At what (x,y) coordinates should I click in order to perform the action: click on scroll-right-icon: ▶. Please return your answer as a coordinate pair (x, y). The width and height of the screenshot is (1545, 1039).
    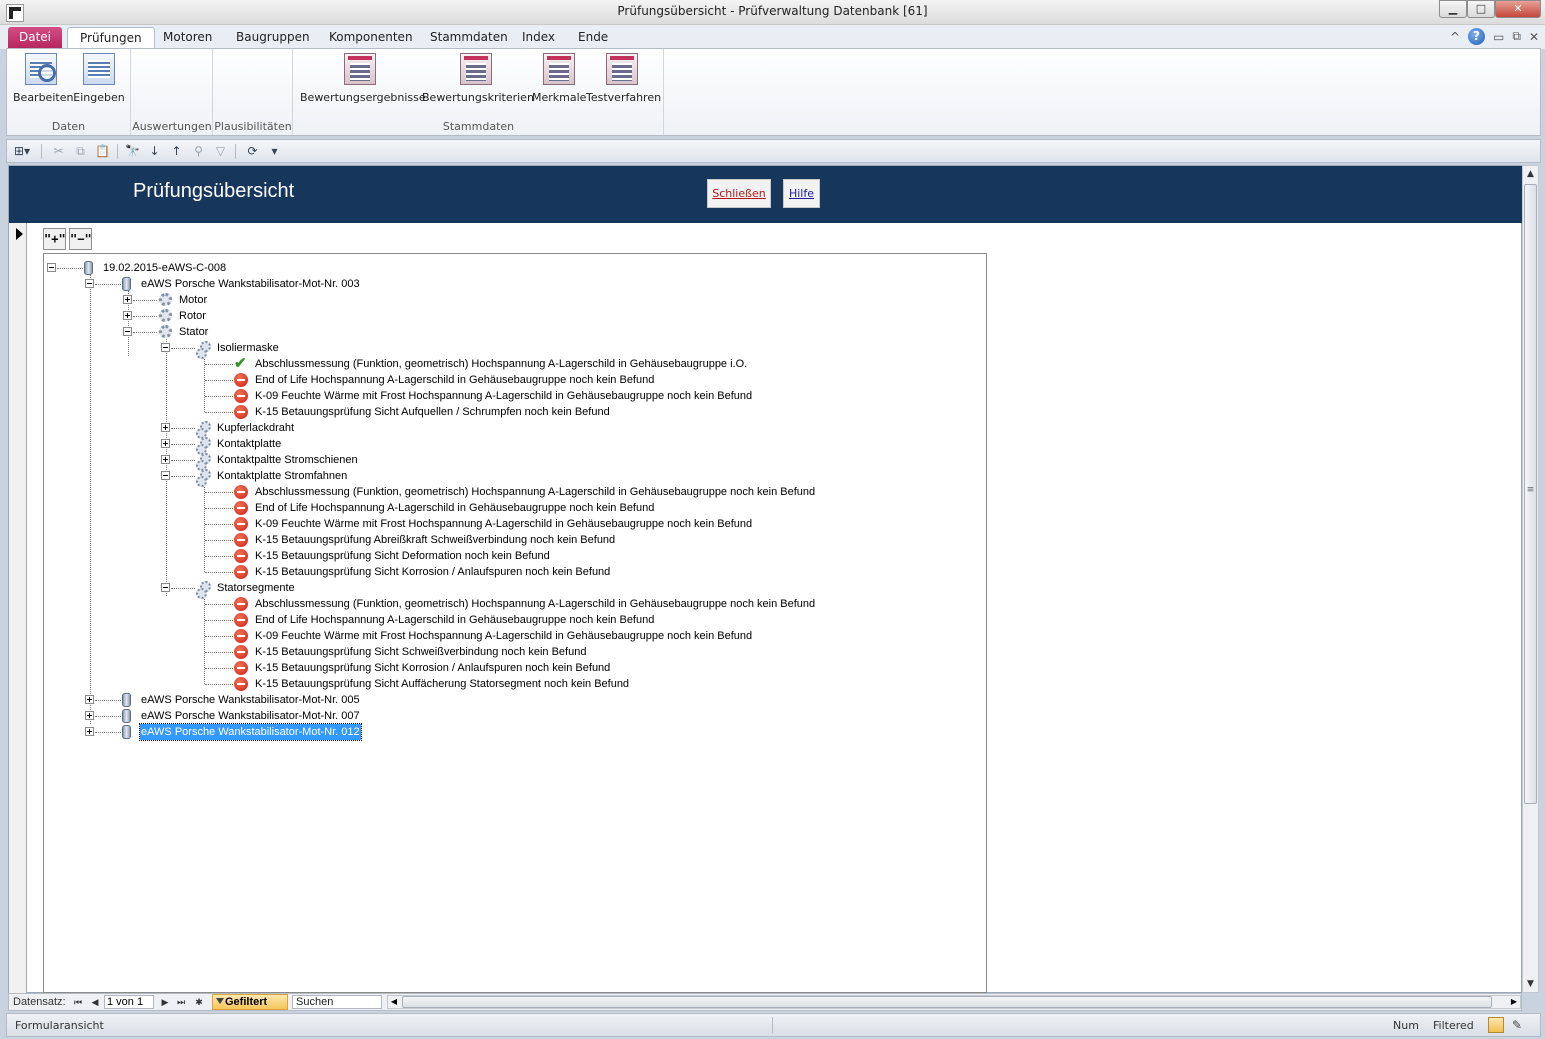
    Looking at the image, I should click on (1514, 1002).